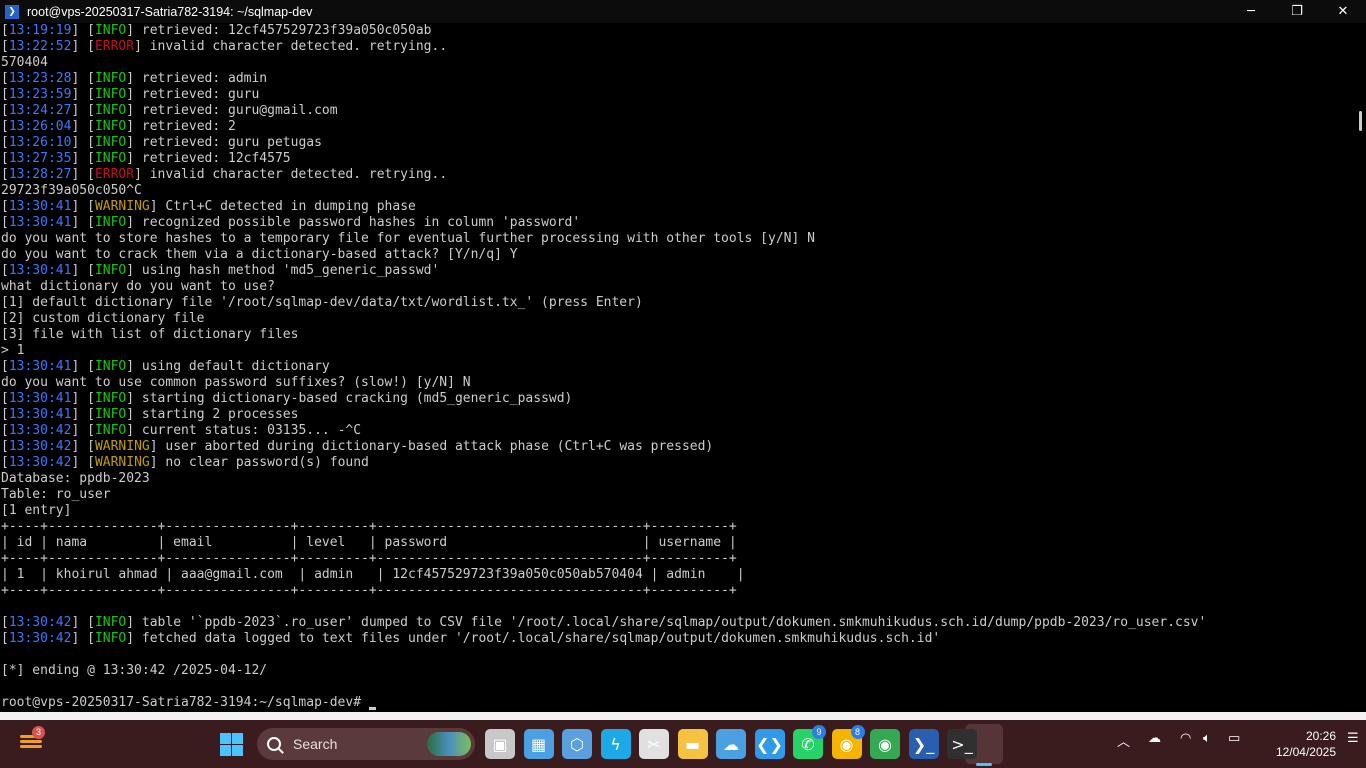 This screenshot has width=1366, height=768. I want to click on log-timestamp: 13:26:04, so click(40, 126).